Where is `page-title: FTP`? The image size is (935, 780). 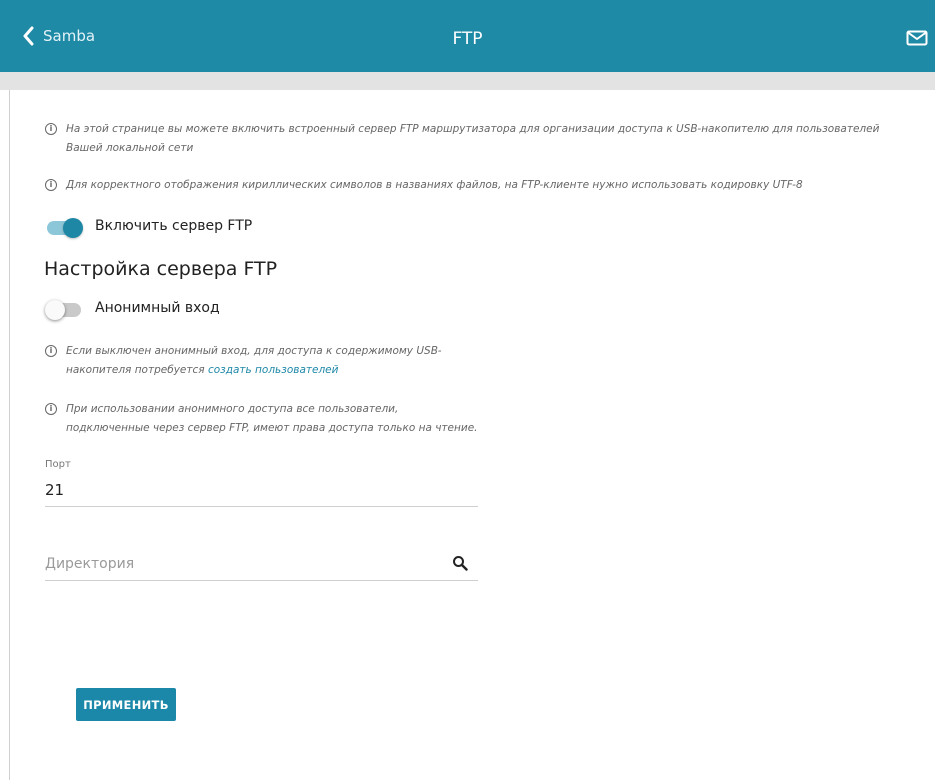 page-title: FTP is located at coordinates (467, 39).